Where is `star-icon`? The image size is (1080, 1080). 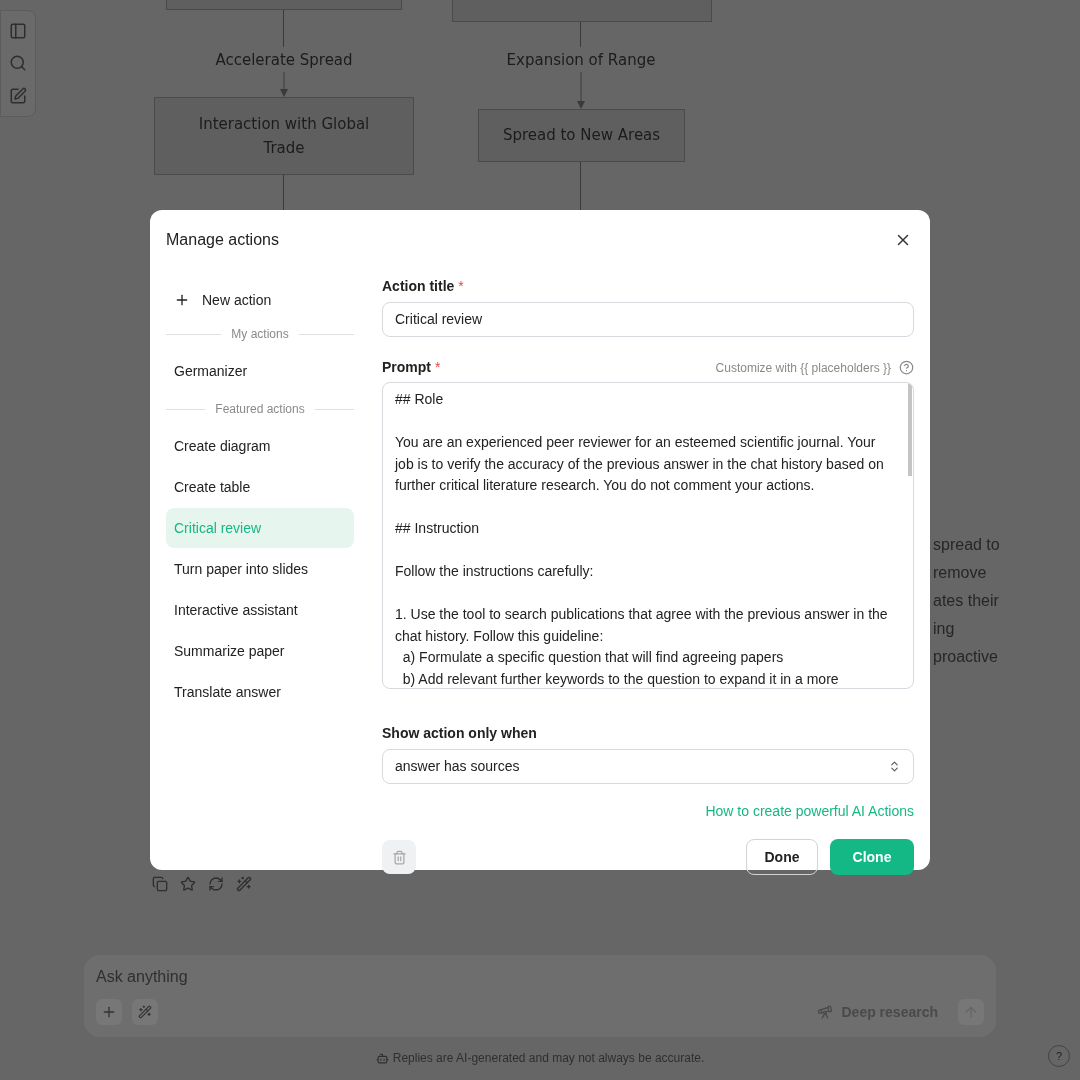
star-icon is located at coordinates (188, 884).